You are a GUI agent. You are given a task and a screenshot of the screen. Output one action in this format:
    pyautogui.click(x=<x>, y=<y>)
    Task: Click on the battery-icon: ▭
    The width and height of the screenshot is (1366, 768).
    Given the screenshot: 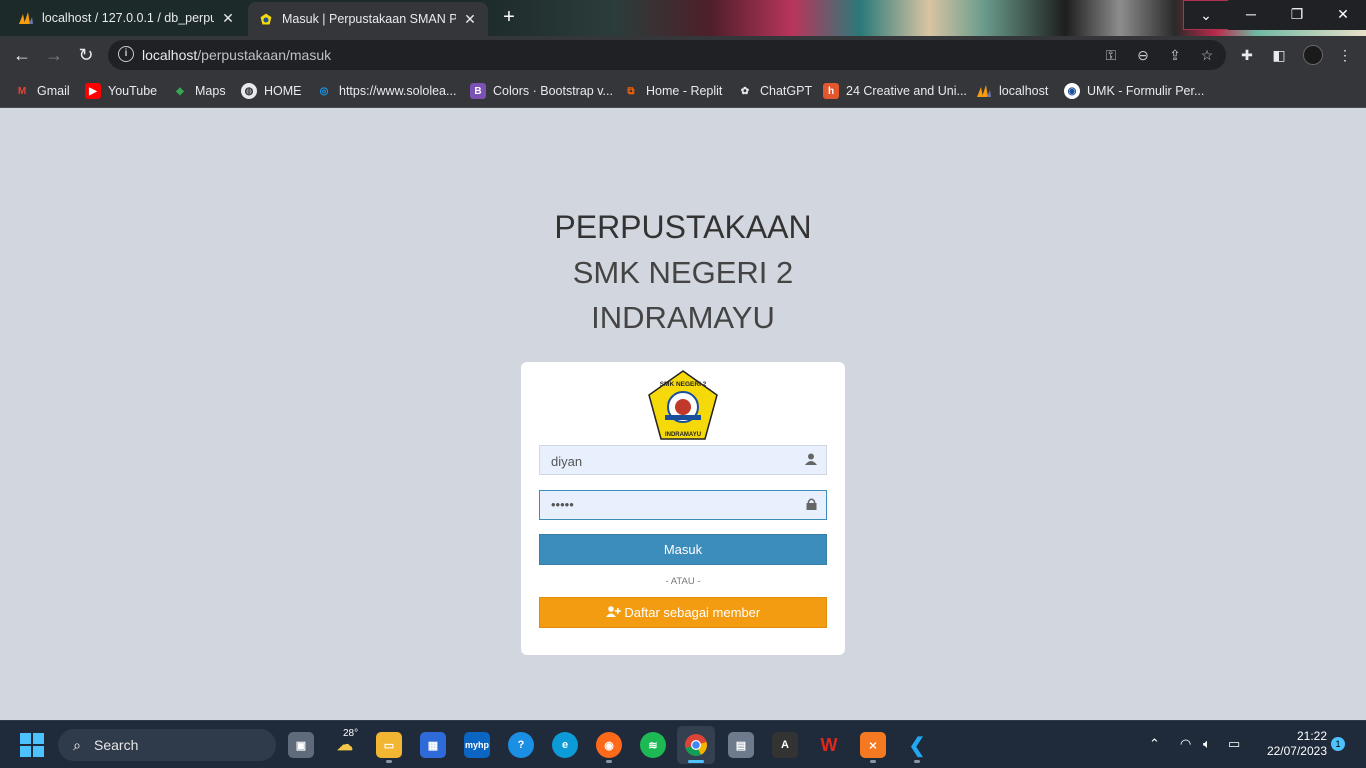 What is the action you would take?
    pyautogui.click(x=1234, y=744)
    